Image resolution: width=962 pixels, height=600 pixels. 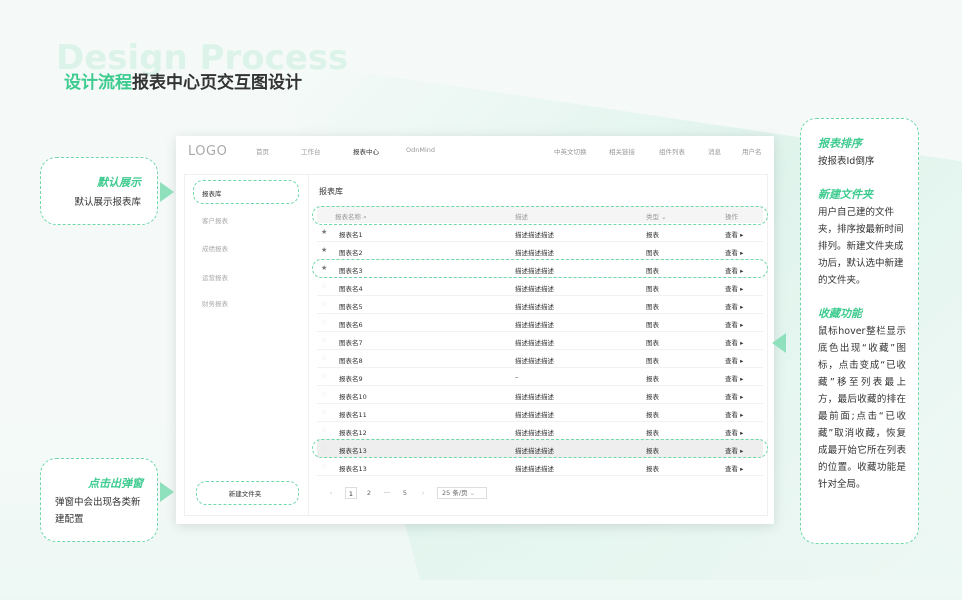 I want to click on nav-item-components: 组件列表, so click(x=672, y=151).